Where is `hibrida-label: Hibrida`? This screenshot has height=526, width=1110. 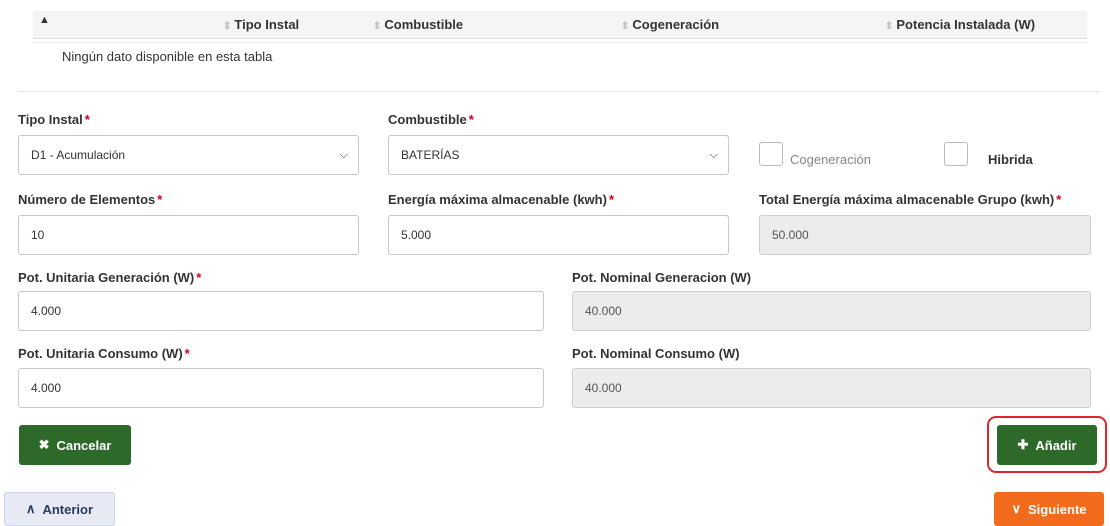 hibrida-label: Hibrida is located at coordinates (1010, 159).